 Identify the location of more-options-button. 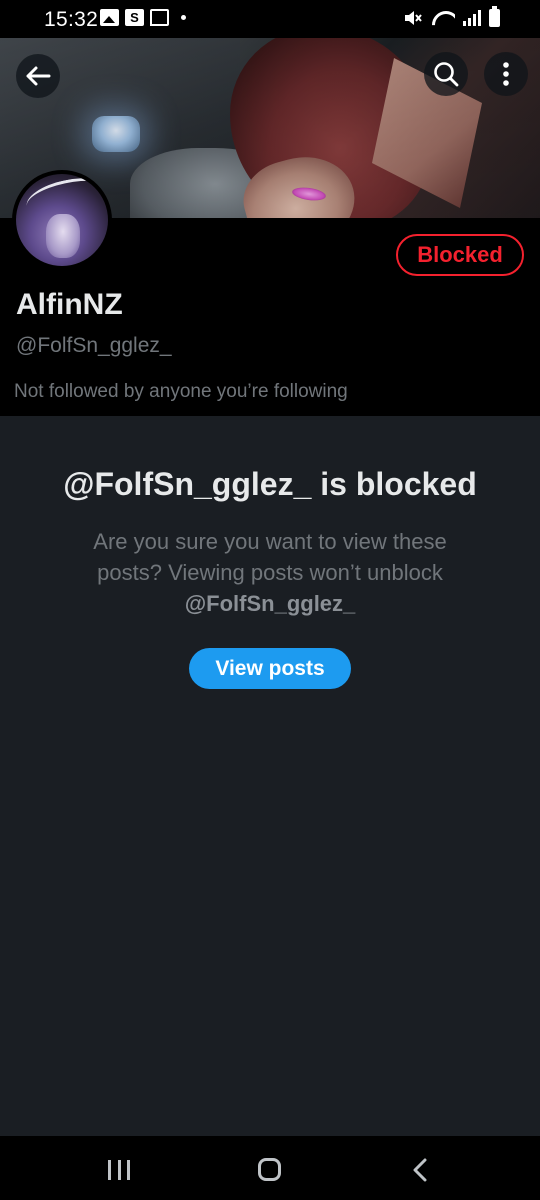
(506, 74).